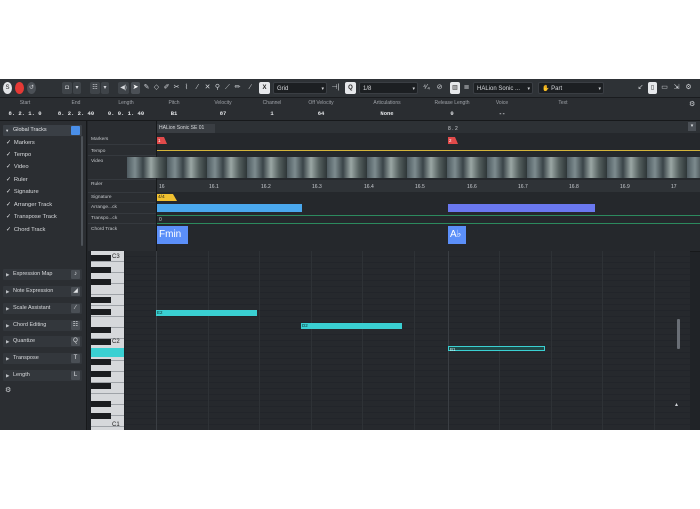  What do you see at coordinates (172, 235) in the screenshot?
I see `chord-event-fmin: Fmin` at bounding box center [172, 235].